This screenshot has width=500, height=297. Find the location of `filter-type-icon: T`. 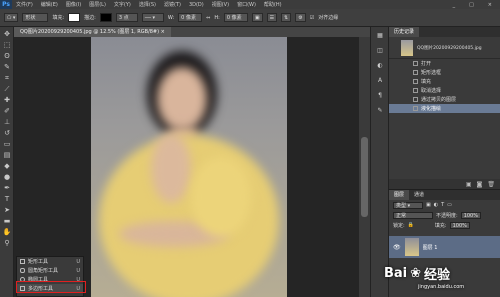

filter-type-icon: T is located at coordinates (442, 205).